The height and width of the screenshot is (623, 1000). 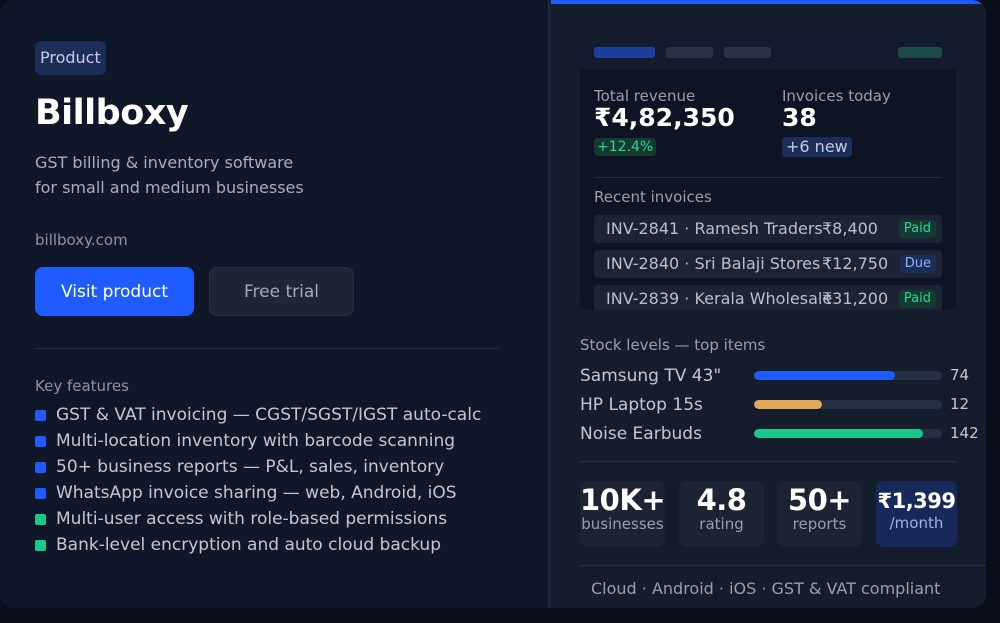 What do you see at coordinates (651, 376) in the screenshot?
I see `stock-item-name: Samsung TV 43"` at bounding box center [651, 376].